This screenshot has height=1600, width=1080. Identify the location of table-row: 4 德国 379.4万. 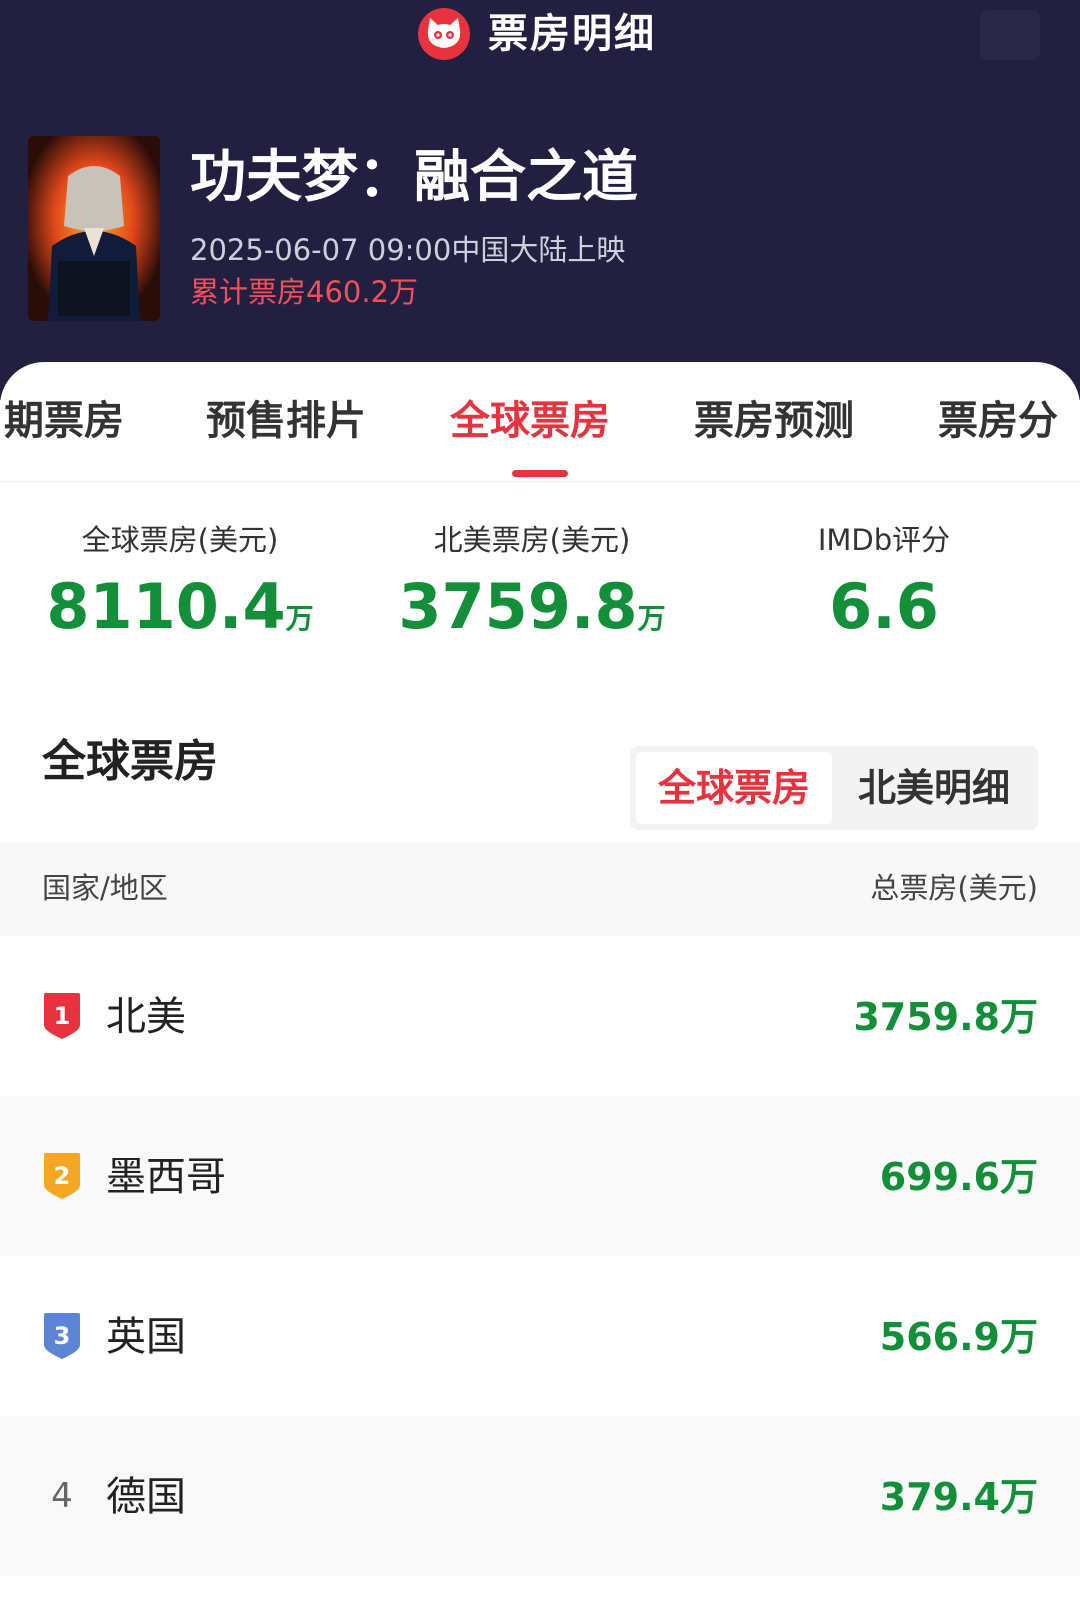
(540, 1496).